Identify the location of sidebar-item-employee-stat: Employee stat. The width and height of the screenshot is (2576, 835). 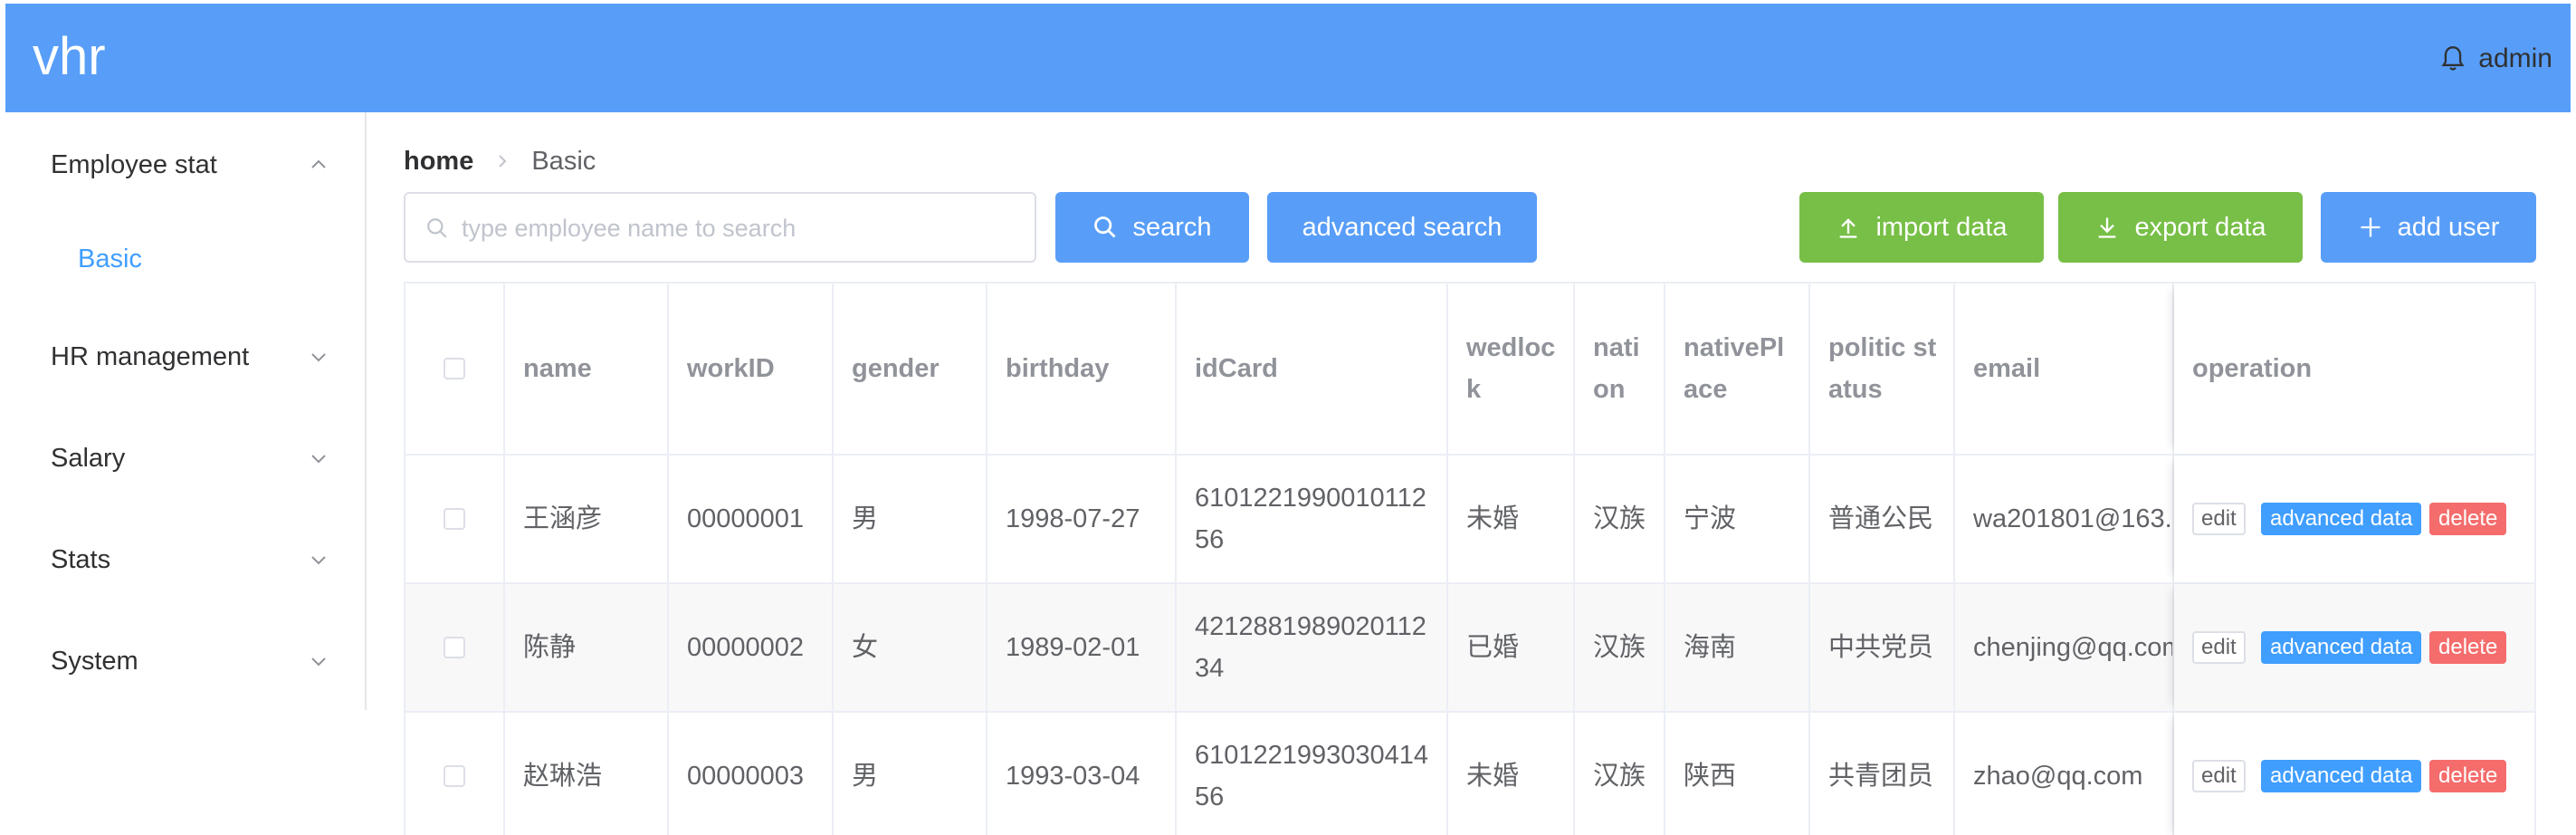
(185, 165).